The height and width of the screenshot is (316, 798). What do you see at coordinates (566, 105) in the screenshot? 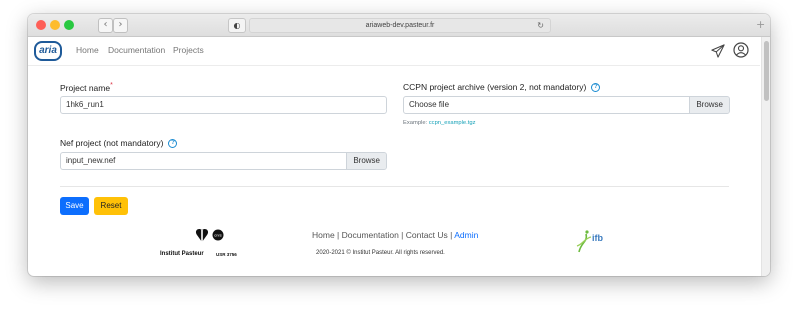
I see `ccpn-file-input: Choose file Browse` at bounding box center [566, 105].